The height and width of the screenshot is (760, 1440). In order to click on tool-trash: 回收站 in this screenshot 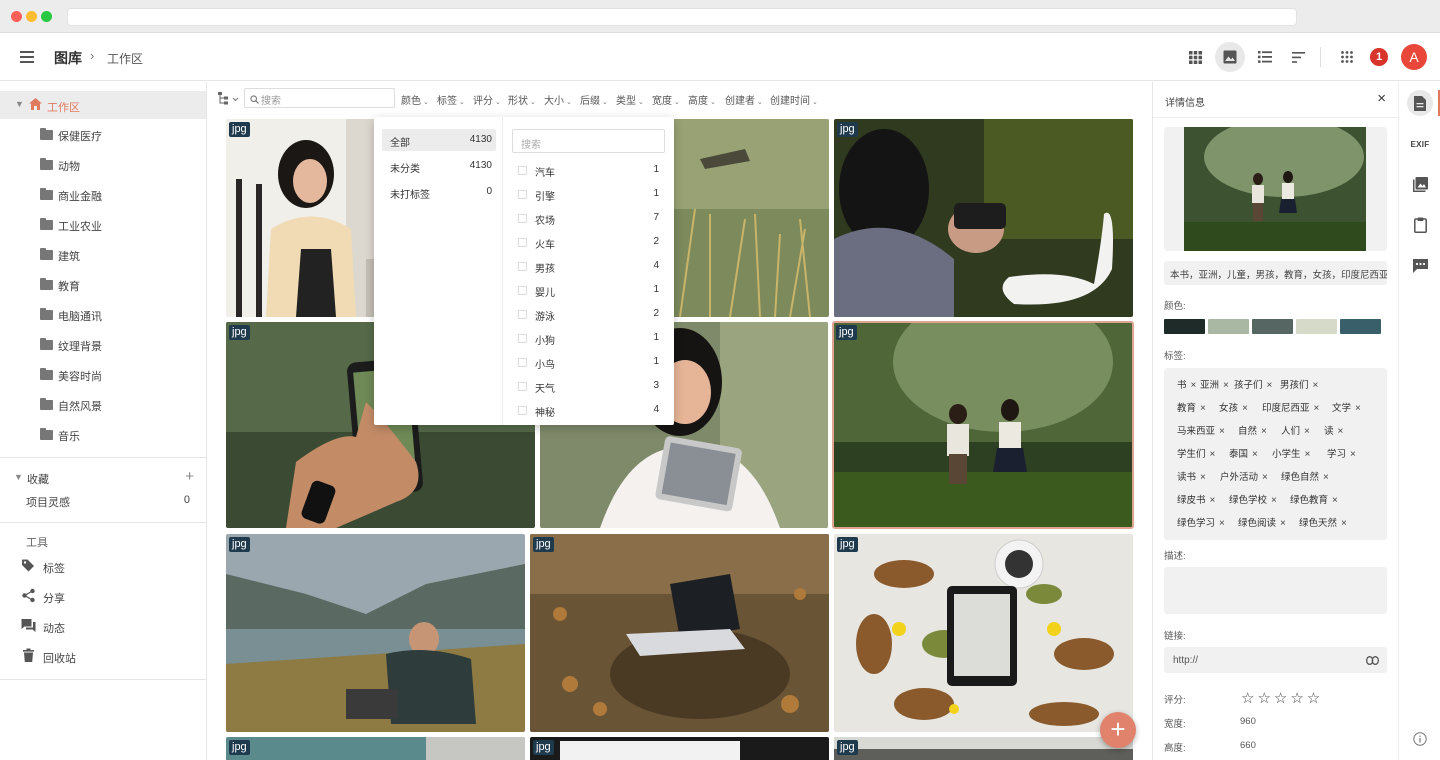, I will do `click(96, 657)`.